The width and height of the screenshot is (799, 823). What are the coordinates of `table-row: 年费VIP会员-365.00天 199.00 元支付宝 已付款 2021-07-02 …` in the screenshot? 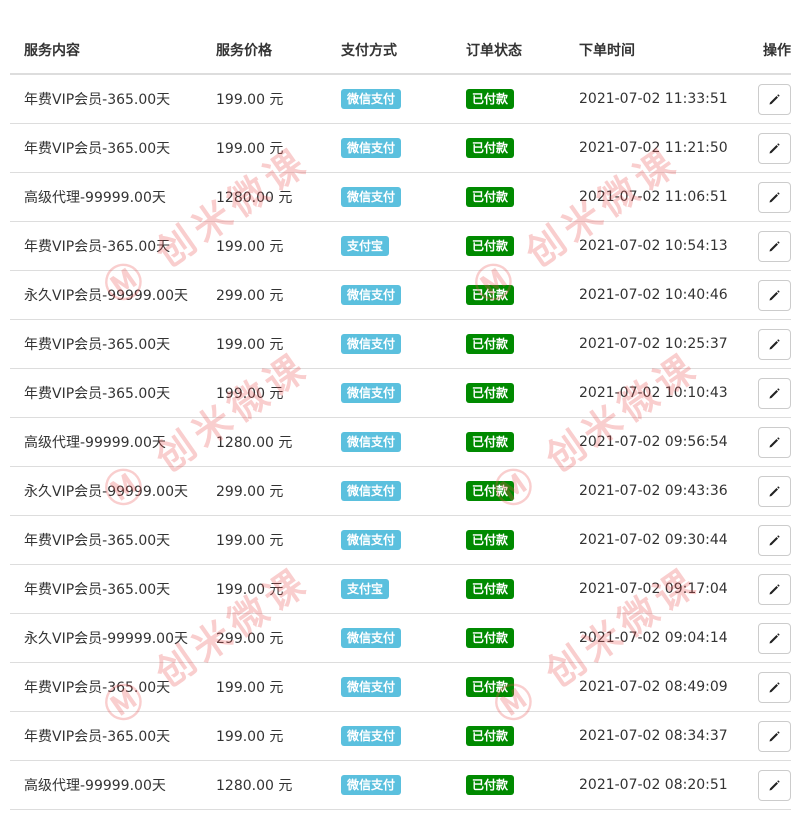 It's located at (400, 589).